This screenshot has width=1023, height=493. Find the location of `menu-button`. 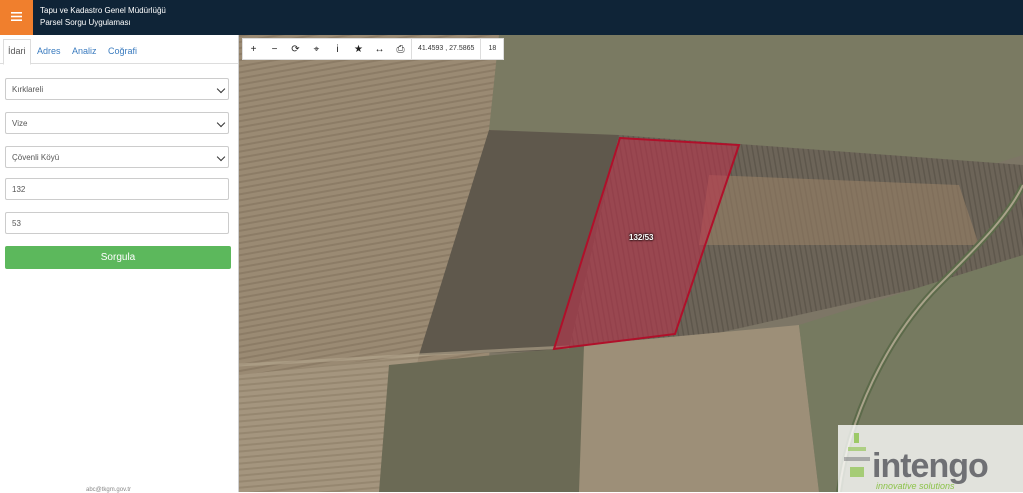

menu-button is located at coordinates (16, 17).